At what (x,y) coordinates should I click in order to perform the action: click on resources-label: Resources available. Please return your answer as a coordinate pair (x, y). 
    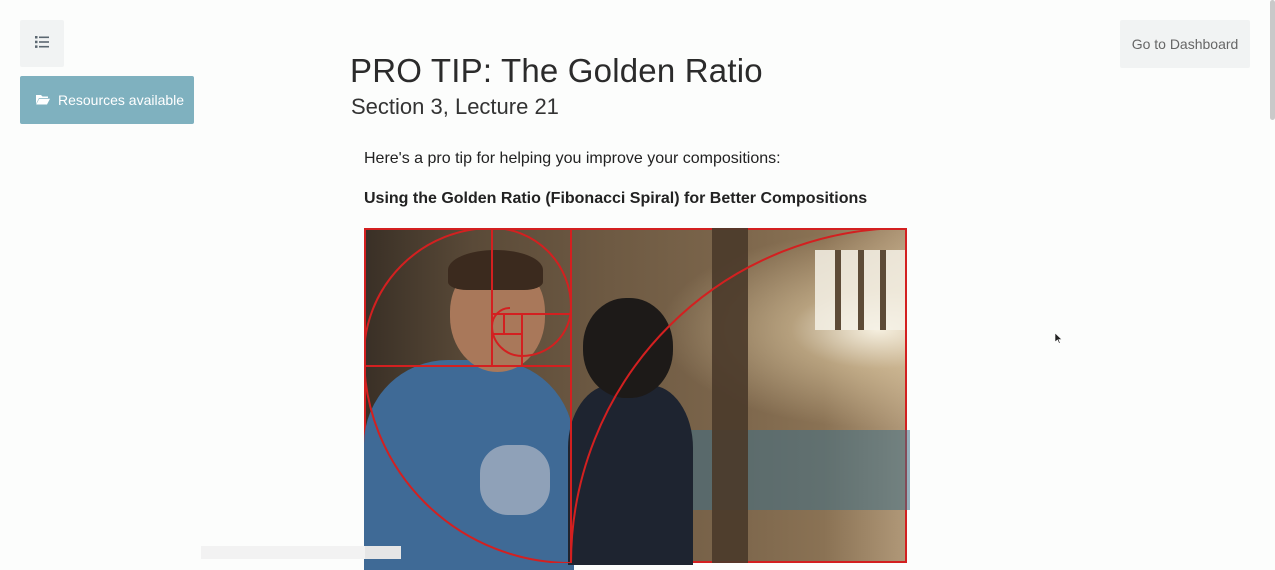
    Looking at the image, I should click on (121, 100).